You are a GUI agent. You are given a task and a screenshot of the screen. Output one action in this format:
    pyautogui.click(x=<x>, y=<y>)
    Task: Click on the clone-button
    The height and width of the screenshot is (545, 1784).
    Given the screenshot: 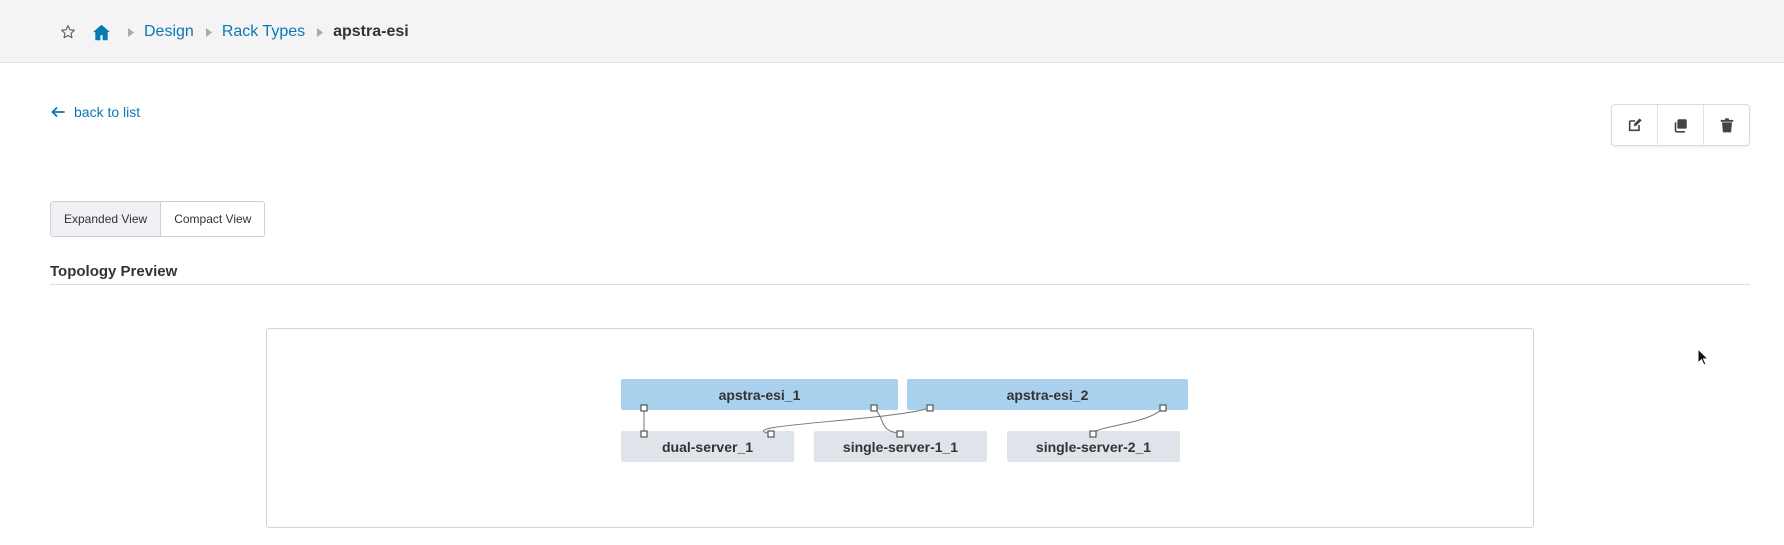 What is the action you would take?
    pyautogui.click(x=1681, y=125)
    